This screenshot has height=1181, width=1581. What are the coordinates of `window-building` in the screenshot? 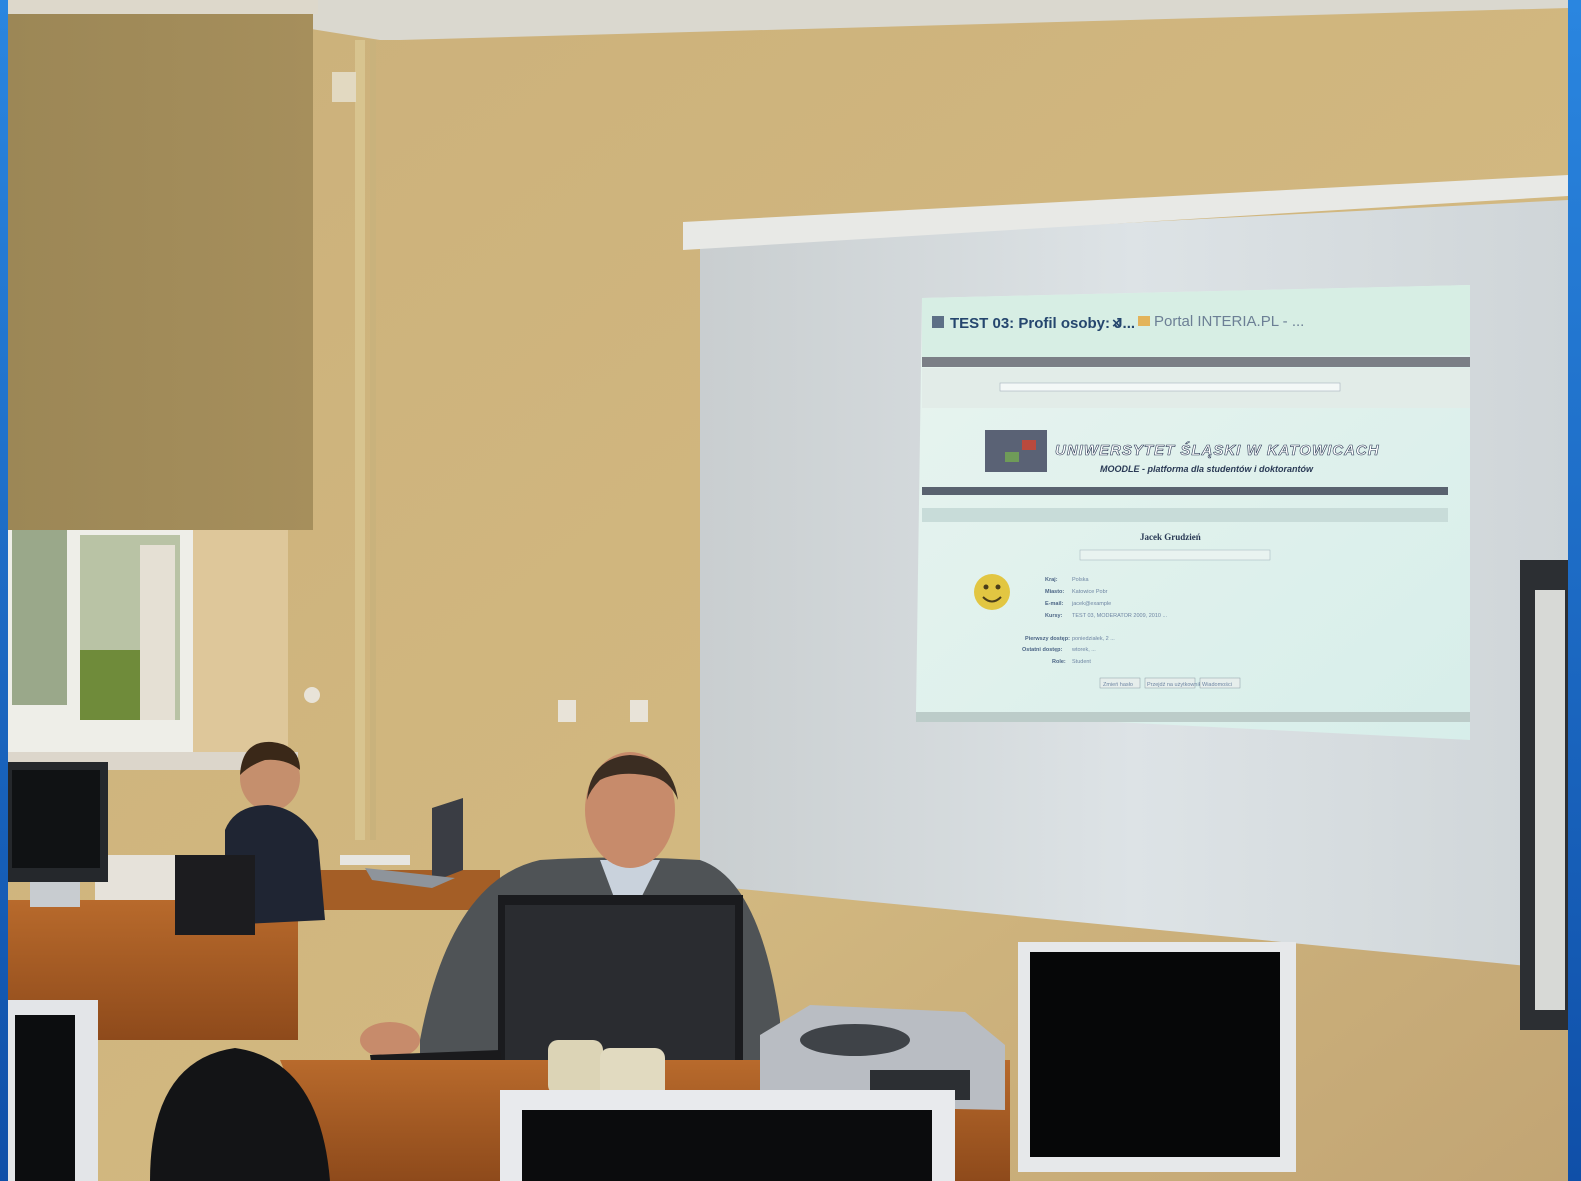 It's located at (157, 632).